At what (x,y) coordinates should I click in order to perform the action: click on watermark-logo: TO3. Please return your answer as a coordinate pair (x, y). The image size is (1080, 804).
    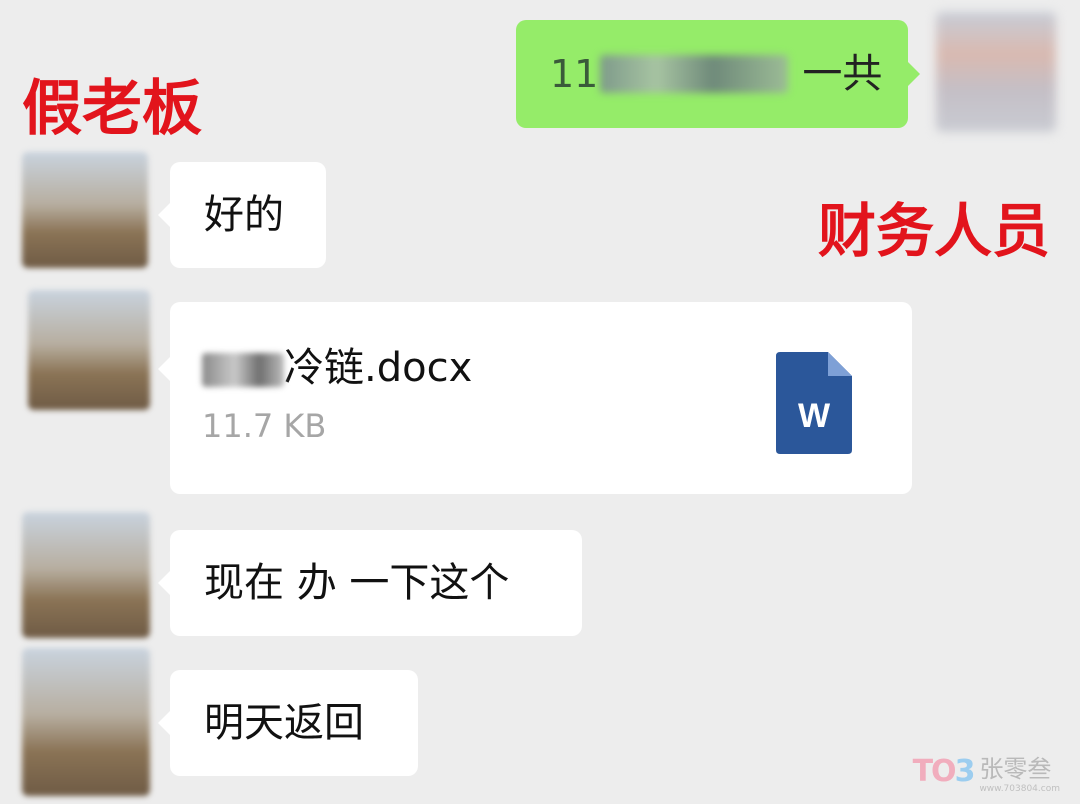
    Looking at the image, I should click on (944, 771).